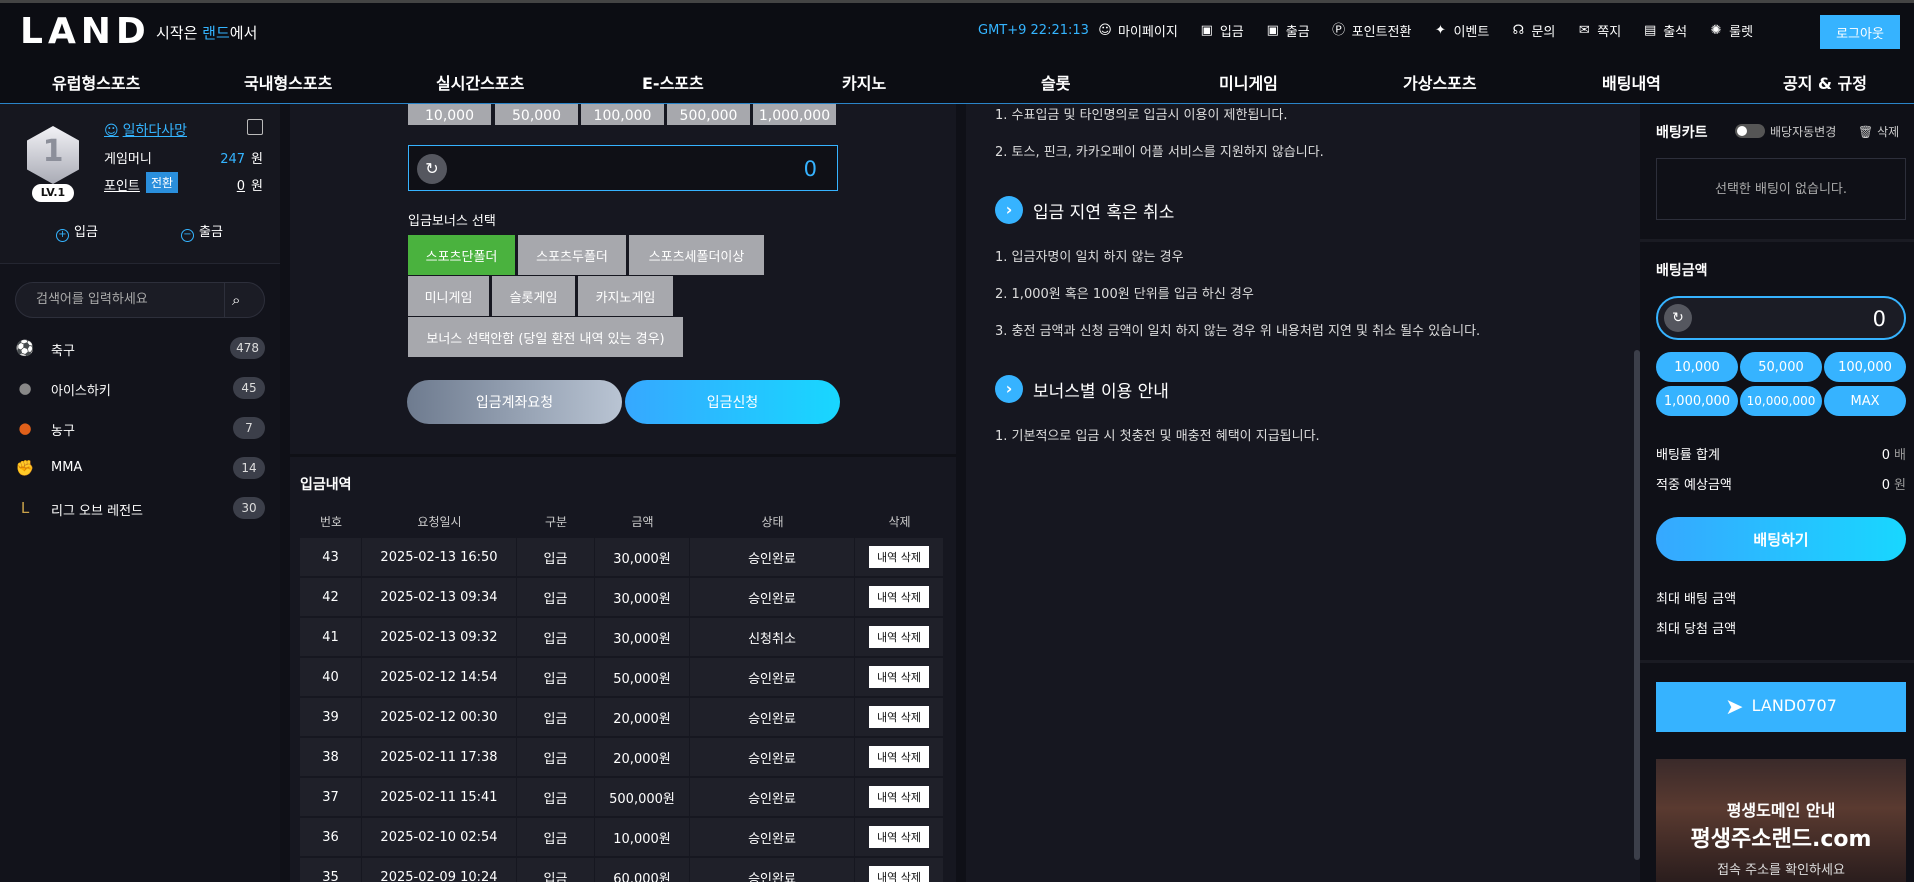 Image resolution: width=1914 pixels, height=882 pixels. I want to click on point-icon: Ⓟ, so click(1339, 30).